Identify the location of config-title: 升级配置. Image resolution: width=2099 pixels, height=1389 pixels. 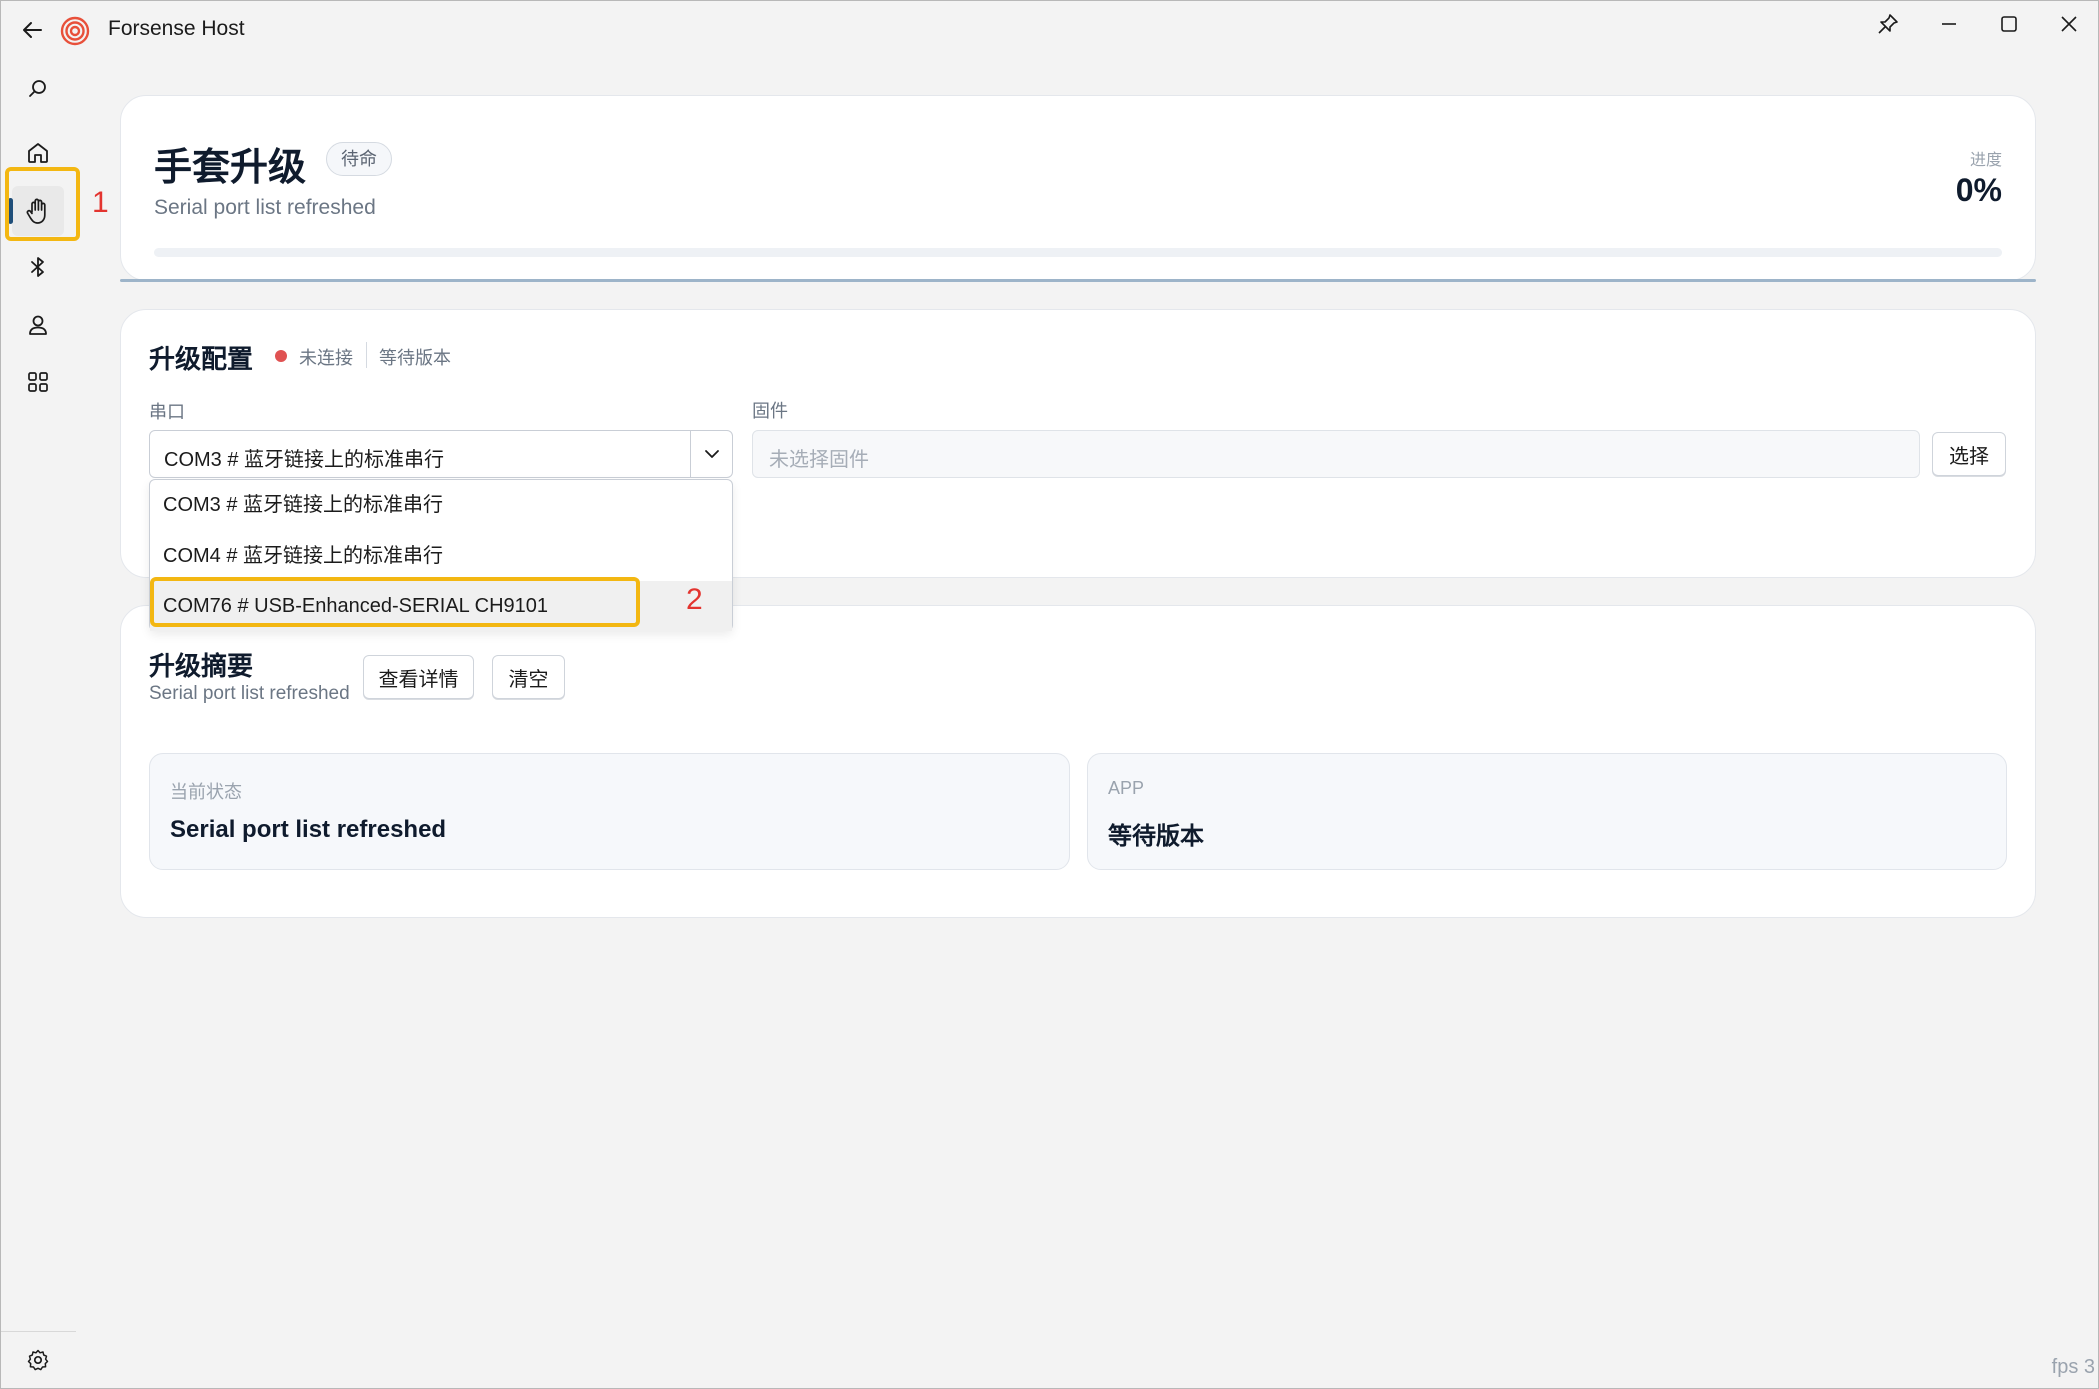
(201, 360).